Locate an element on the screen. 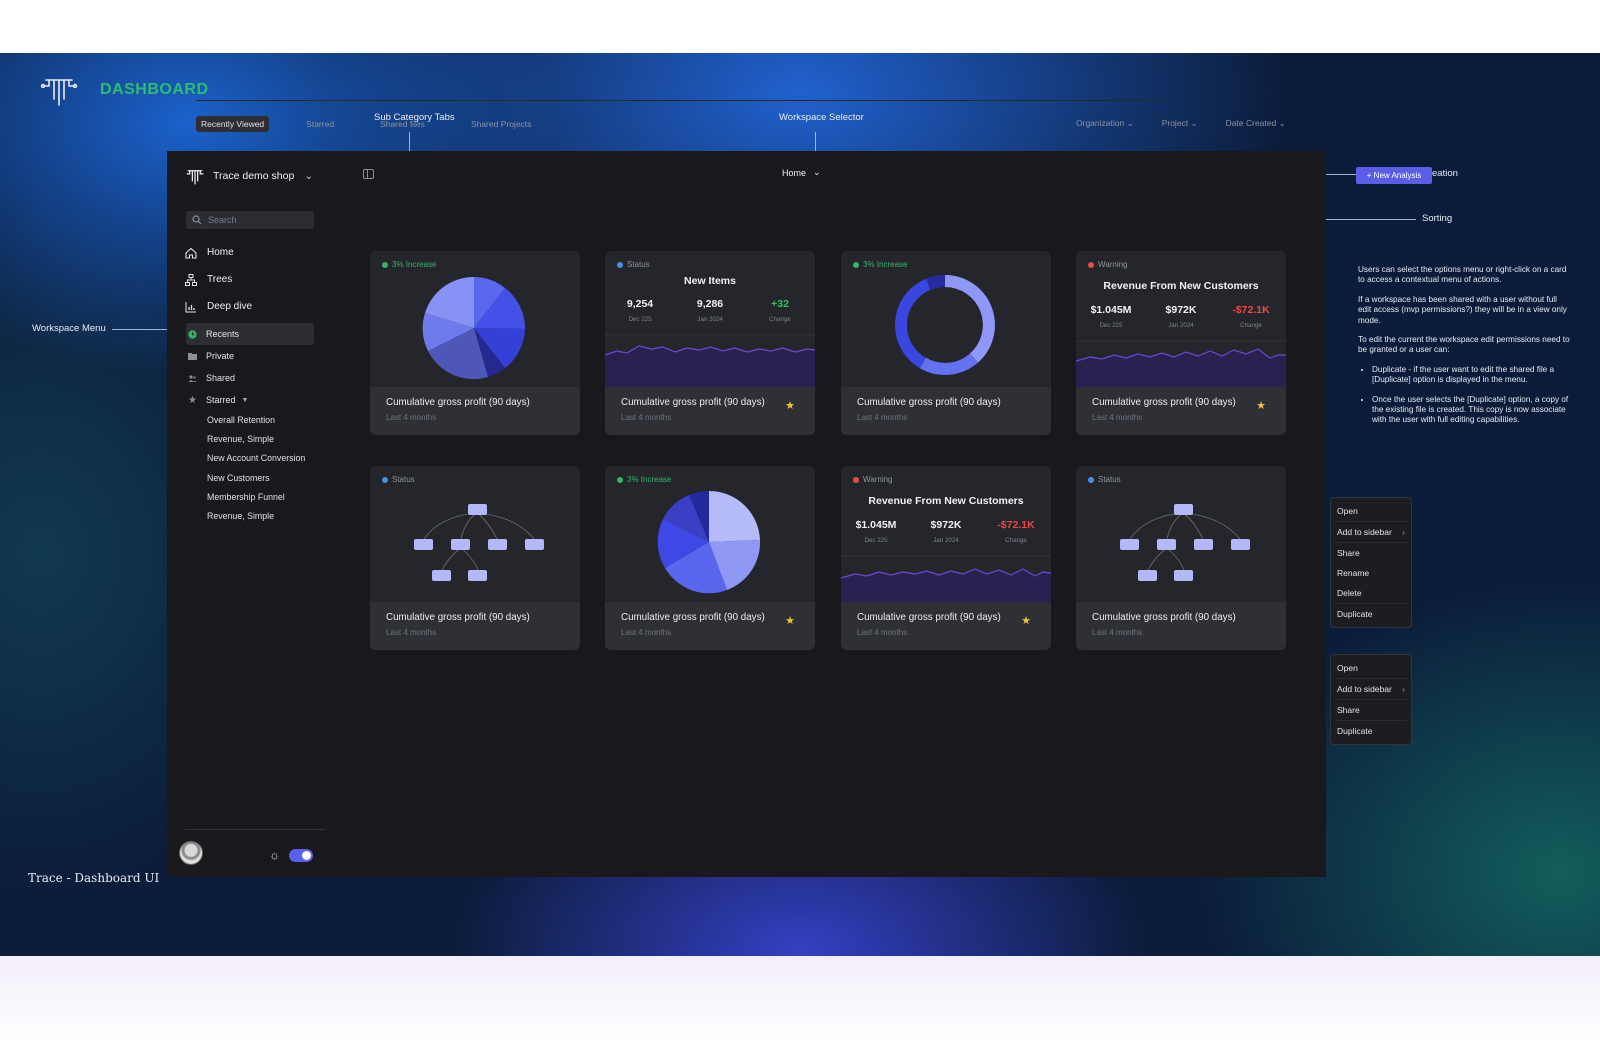 This screenshot has width=1600, height=1047. sidebar-item-recents: Recents is located at coordinates (250, 334).